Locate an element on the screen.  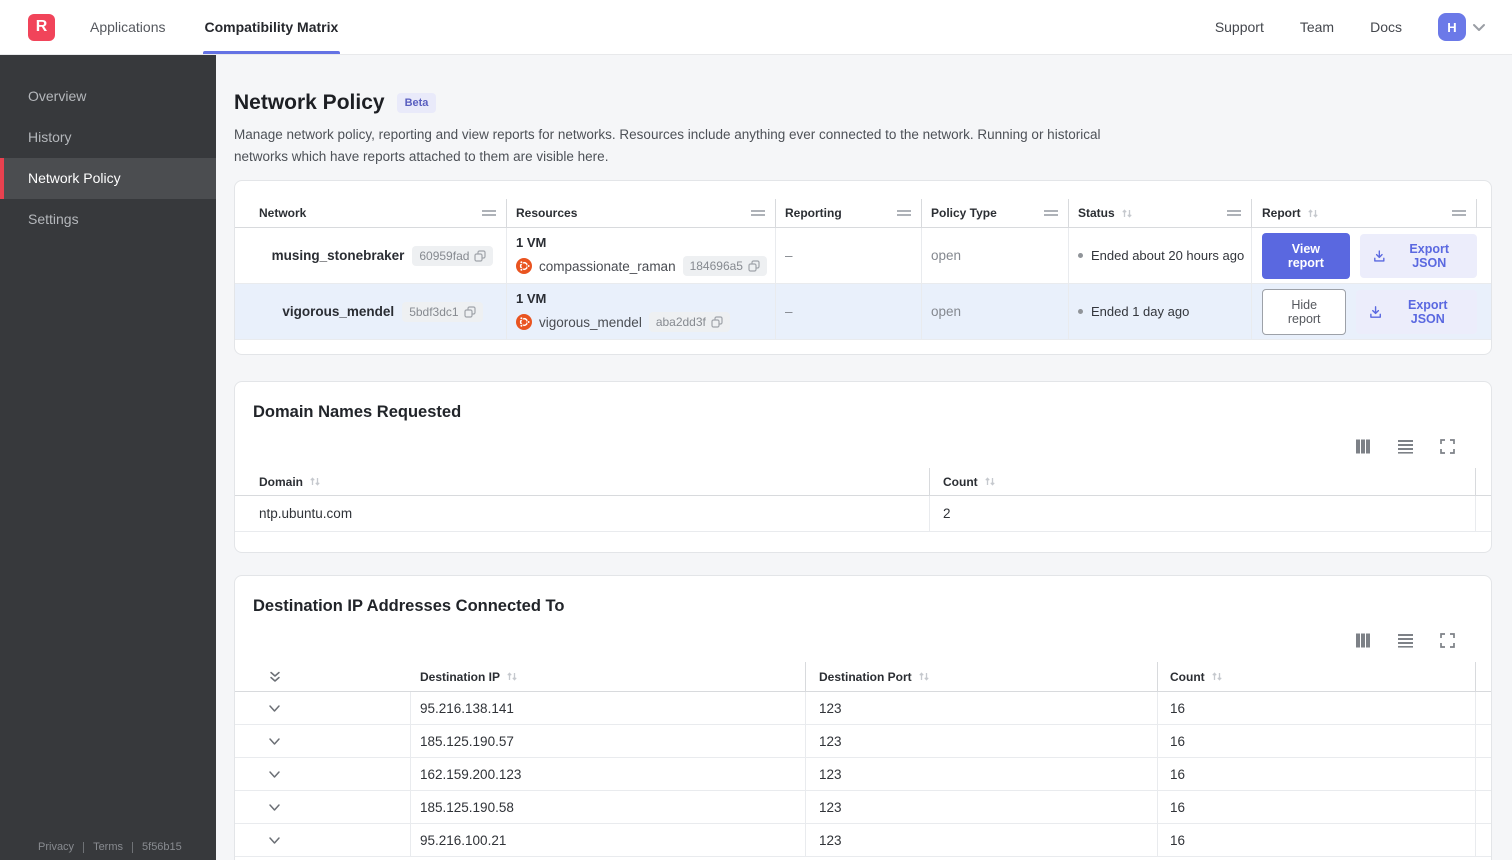
page-title: Network Policy is located at coordinates (309, 102).